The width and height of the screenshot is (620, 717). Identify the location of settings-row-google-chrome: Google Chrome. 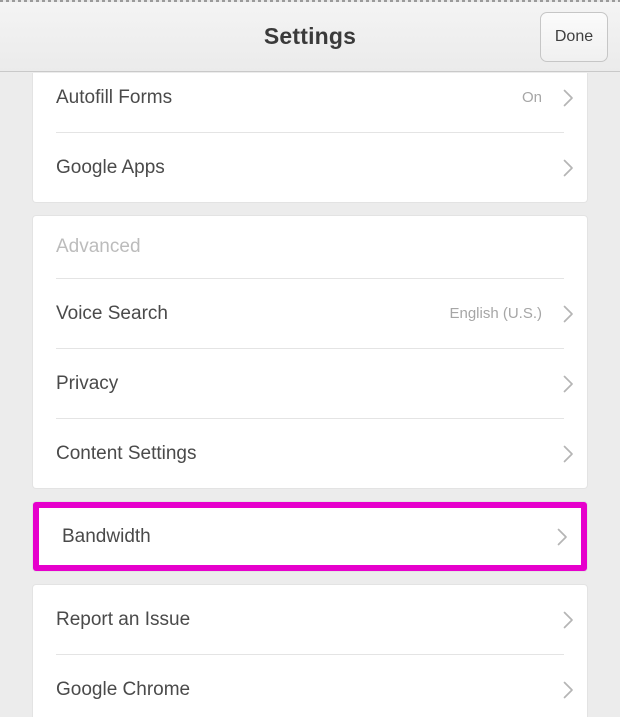
(310, 686).